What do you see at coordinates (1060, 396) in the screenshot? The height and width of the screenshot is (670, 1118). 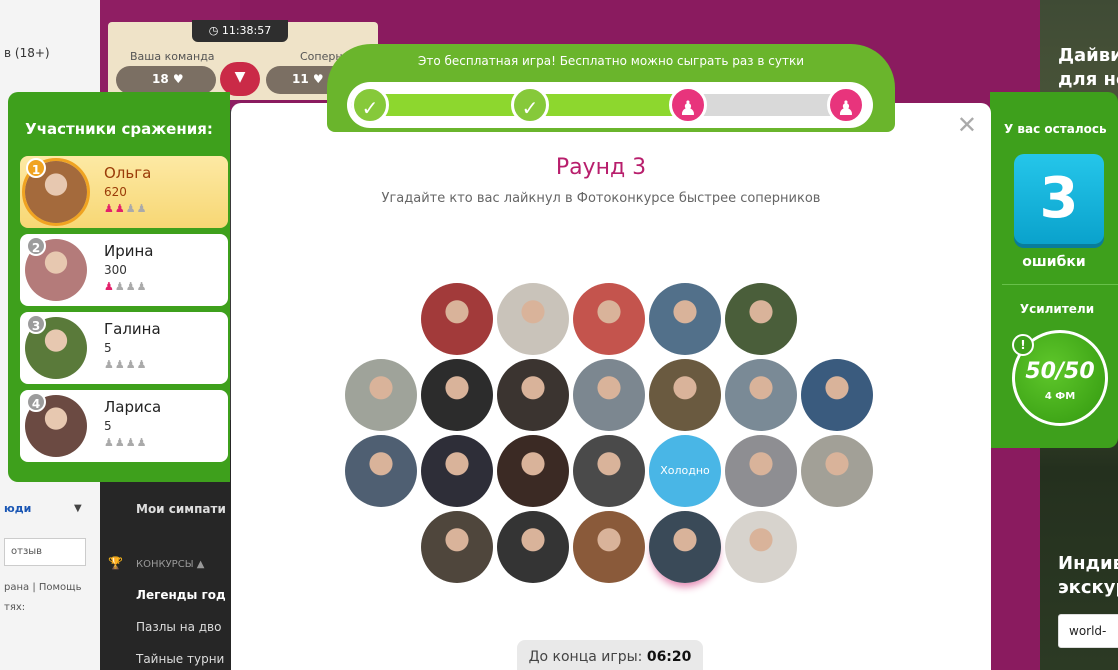 I see `booster-cost: 4 ФМ` at bounding box center [1060, 396].